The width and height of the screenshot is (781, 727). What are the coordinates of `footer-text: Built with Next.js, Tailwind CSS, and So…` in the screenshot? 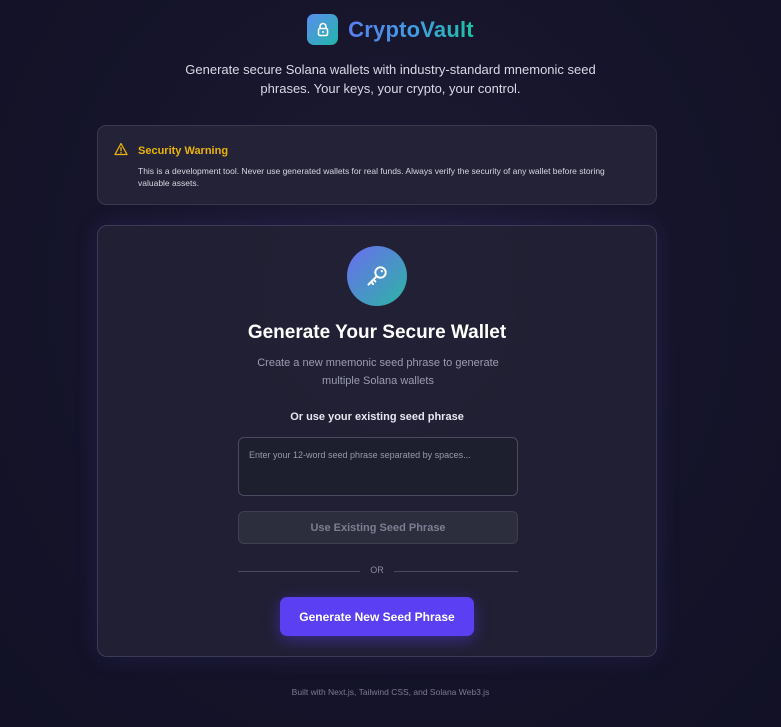 It's located at (390, 692).